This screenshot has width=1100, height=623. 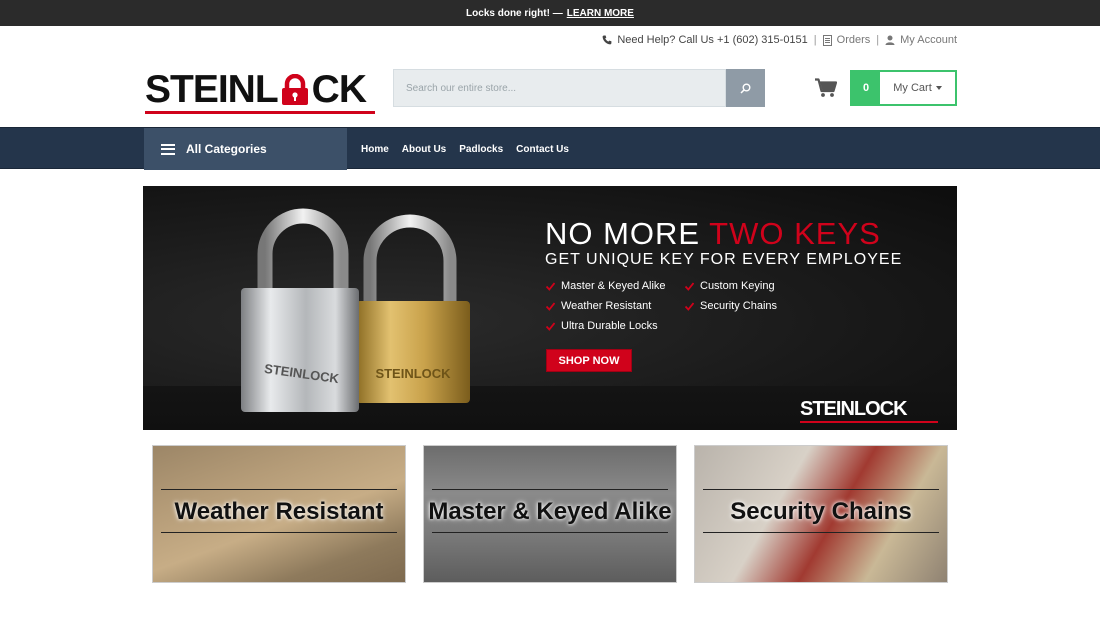 What do you see at coordinates (589, 360) in the screenshot?
I see `shop-now-button: SHOP NOW` at bounding box center [589, 360].